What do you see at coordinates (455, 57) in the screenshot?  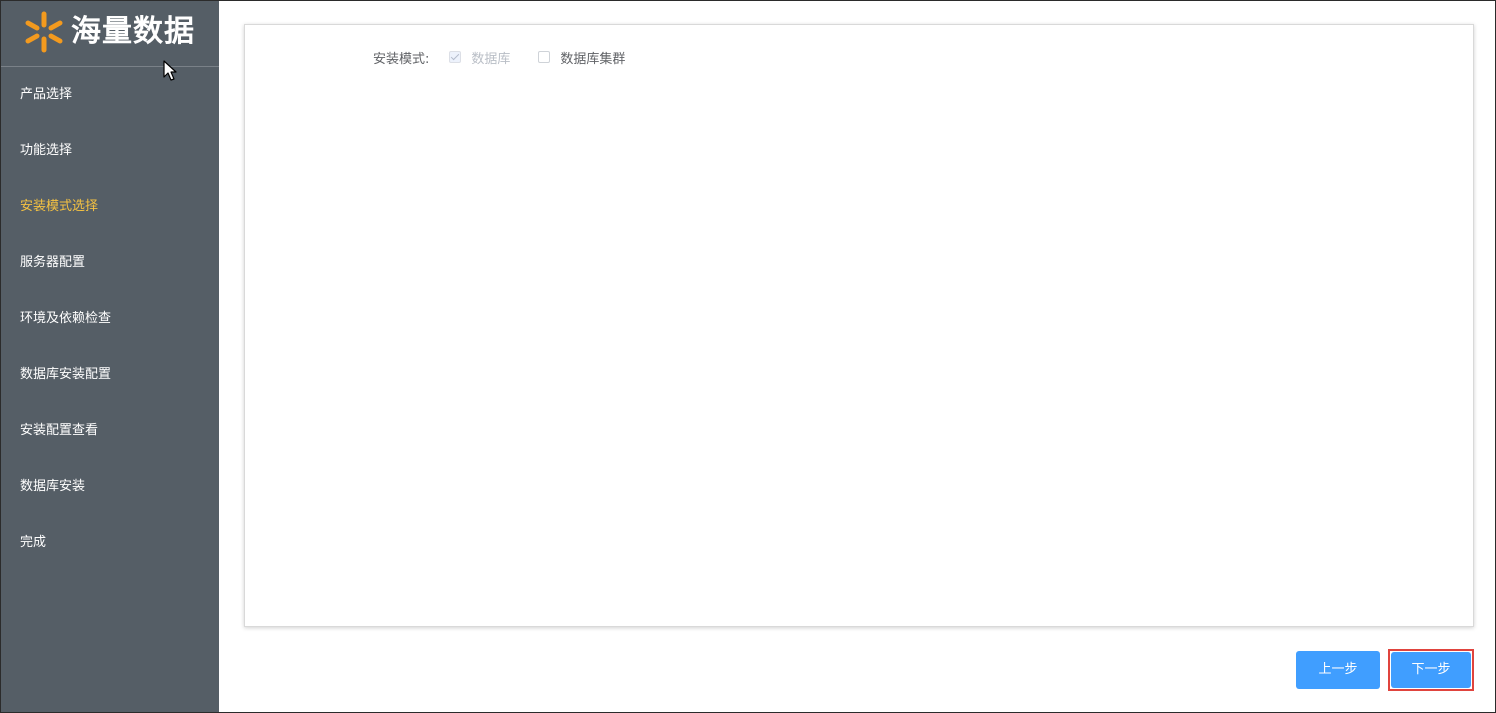 I see `database-checkbox` at bounding box center [455, 57].